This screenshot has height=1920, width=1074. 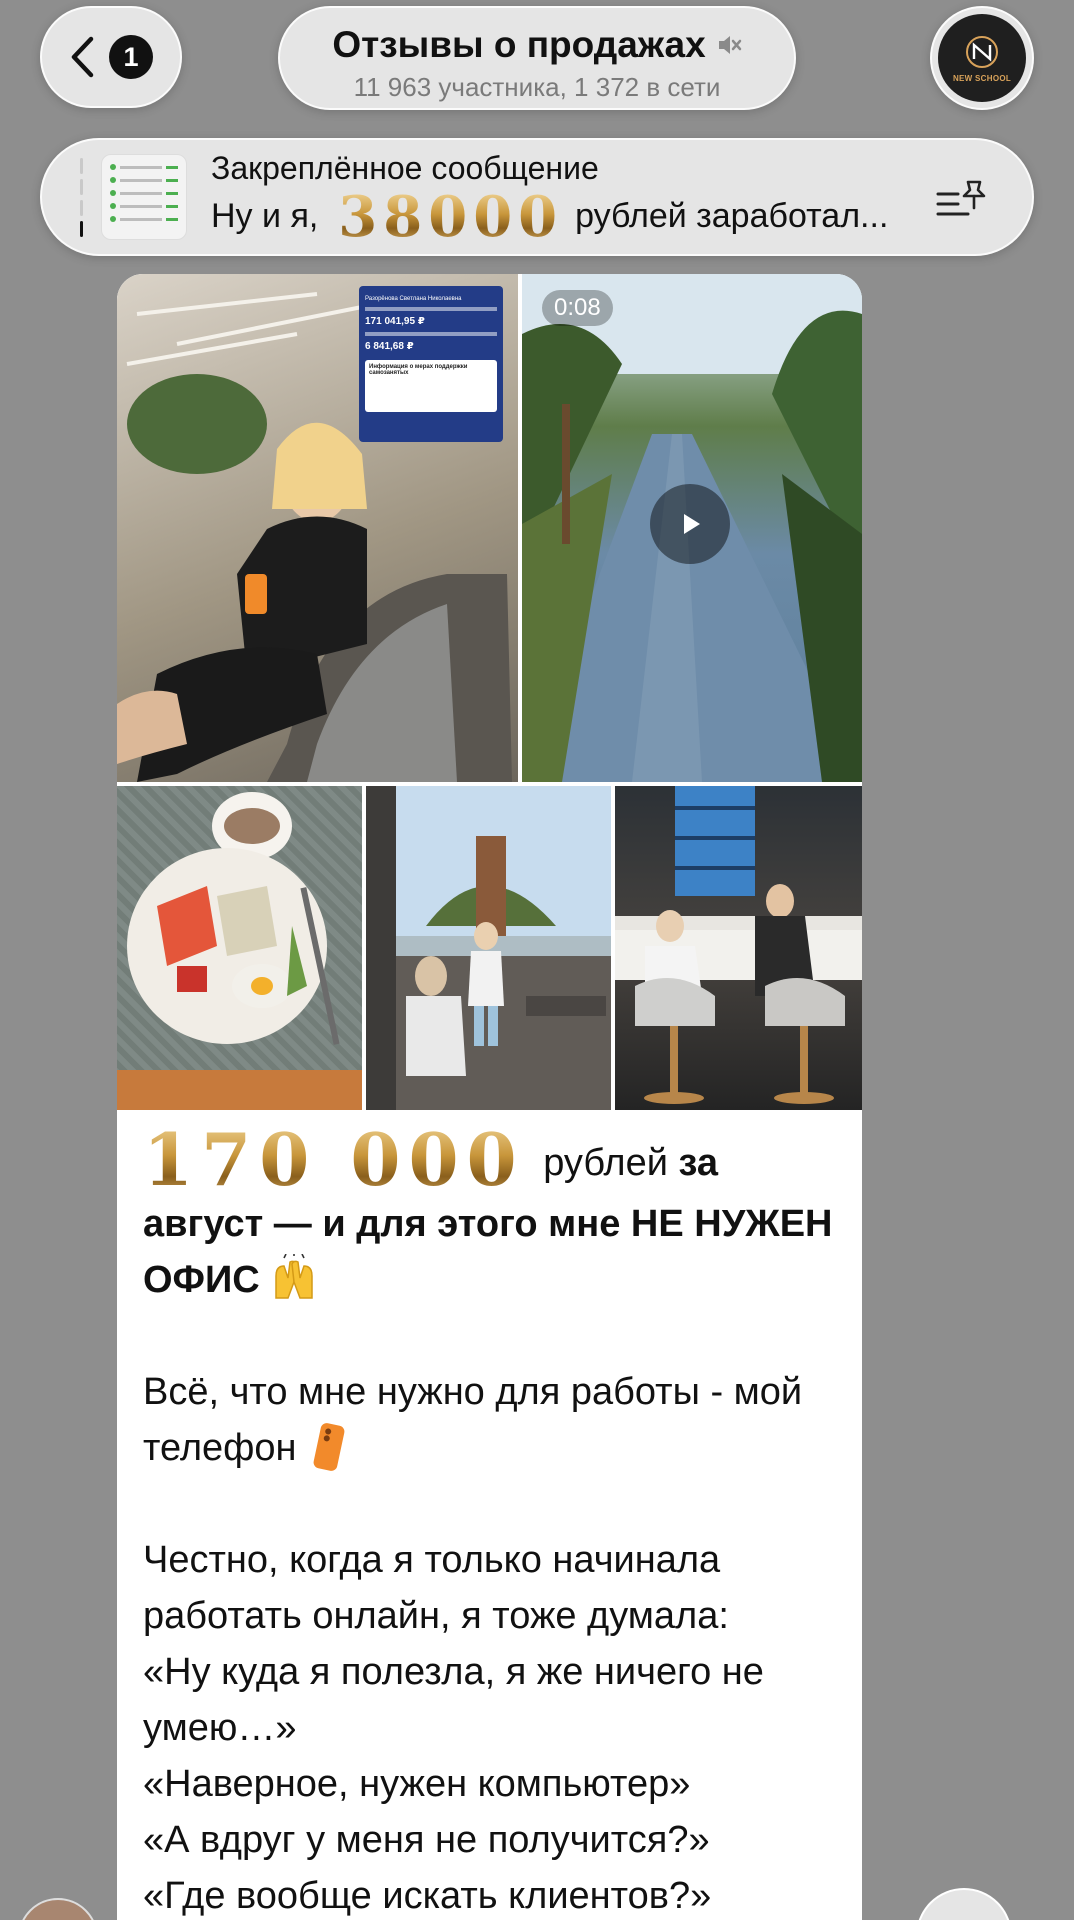 What do you see at coordinates (577, 308) in the screenshot?
I see `video-duration: 0:08` at bounding box center [577, 308].